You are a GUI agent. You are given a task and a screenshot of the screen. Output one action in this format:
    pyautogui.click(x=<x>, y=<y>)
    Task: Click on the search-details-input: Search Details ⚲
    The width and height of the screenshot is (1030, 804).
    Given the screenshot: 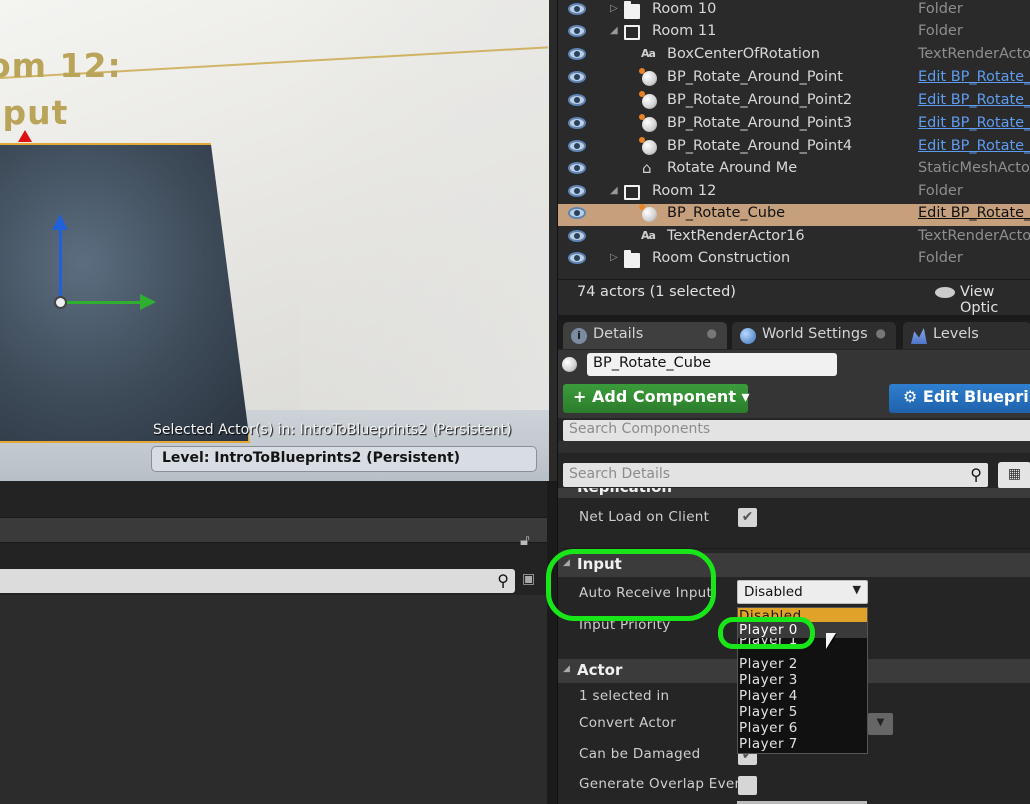 What is the action you would take?
    pyautogui.click(x=775, y=475)
    